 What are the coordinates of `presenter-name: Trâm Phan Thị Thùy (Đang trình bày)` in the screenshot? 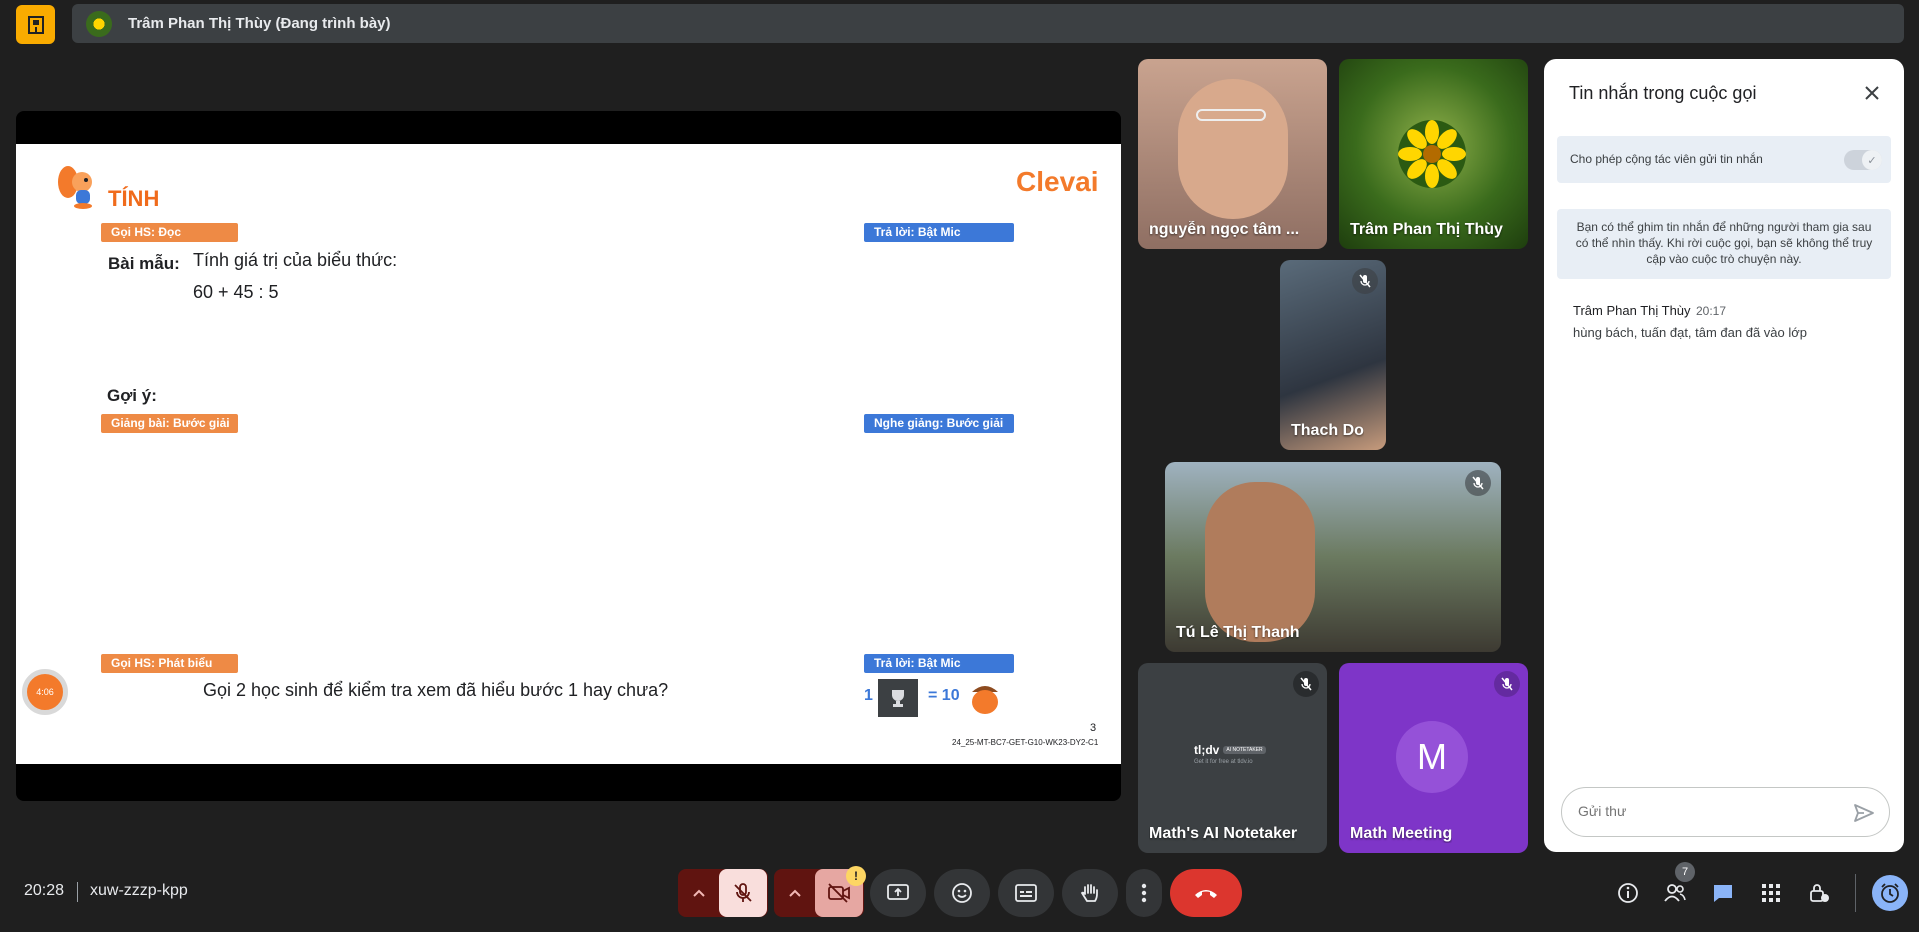 It's located at (259, 23).